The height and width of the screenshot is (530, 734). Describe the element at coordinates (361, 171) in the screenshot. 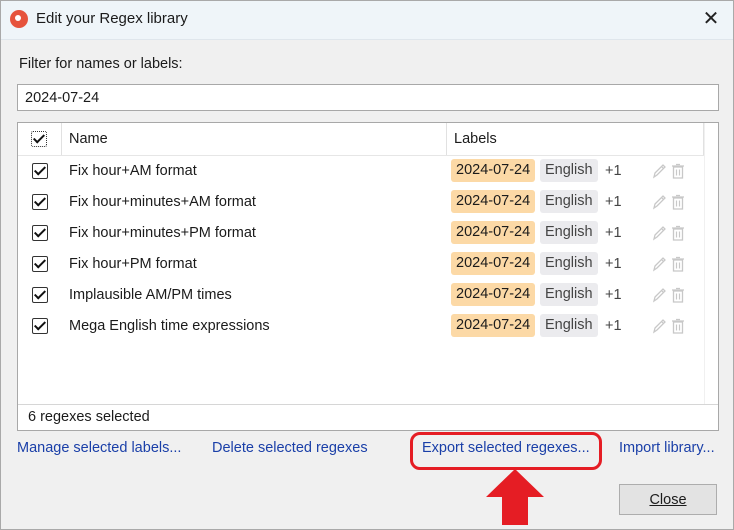

I see `list-item: Fix hour+AM format 2024-07-24 English +1` at that location.